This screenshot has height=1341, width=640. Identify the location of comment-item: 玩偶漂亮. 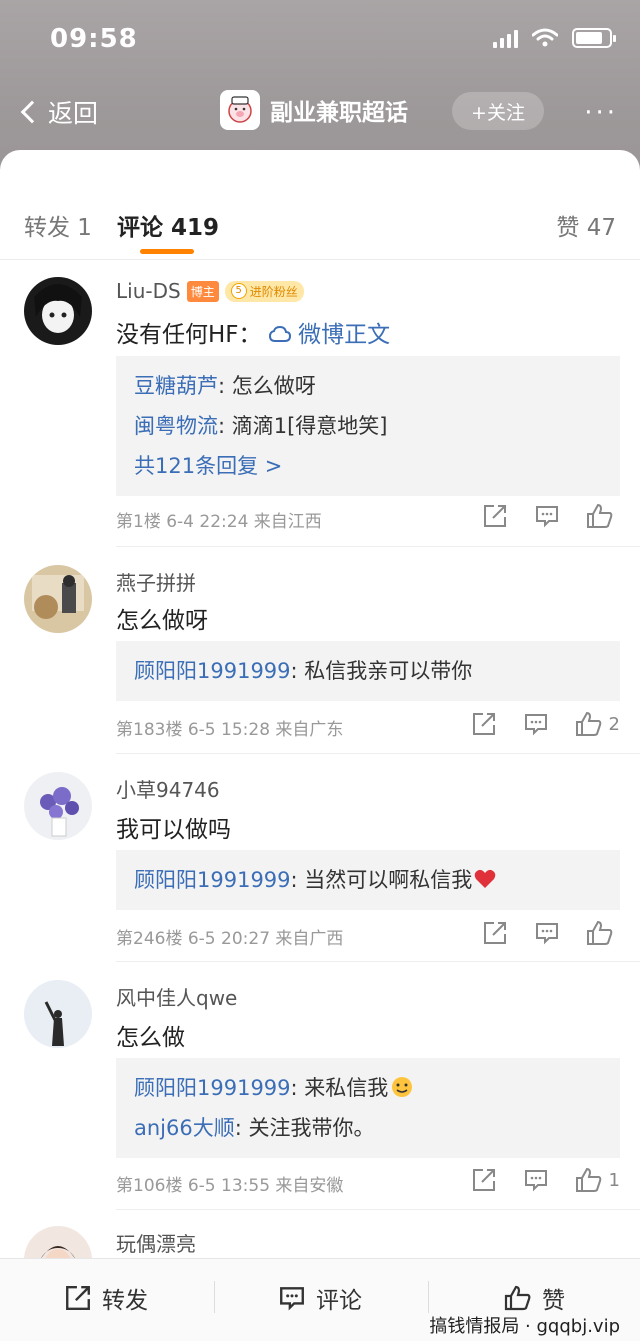
(320, 1234).